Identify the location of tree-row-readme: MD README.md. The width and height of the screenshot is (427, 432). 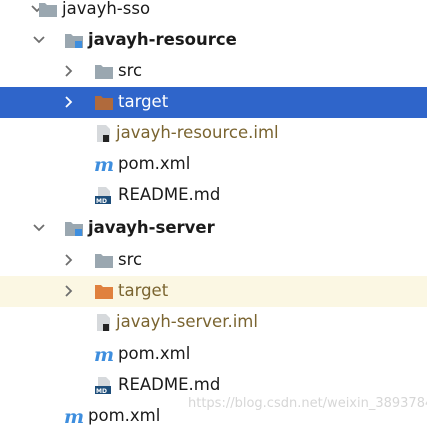
(213, 195).